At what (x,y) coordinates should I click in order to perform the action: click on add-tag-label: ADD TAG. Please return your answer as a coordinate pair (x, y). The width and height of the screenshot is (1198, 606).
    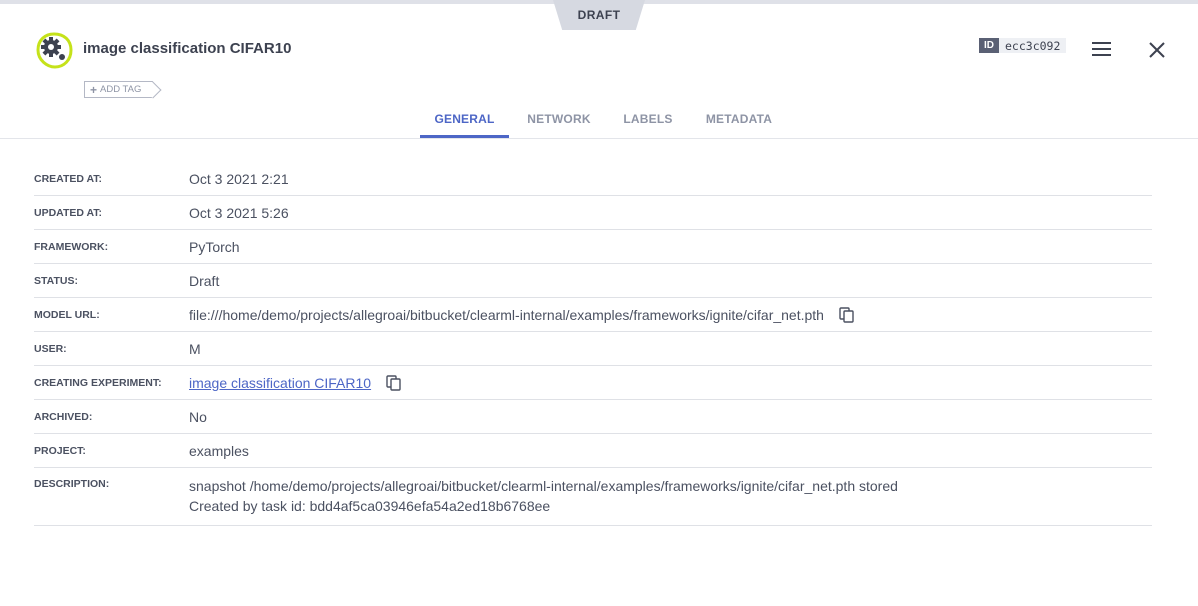
    Looking at the image, I should click on (121, 89).